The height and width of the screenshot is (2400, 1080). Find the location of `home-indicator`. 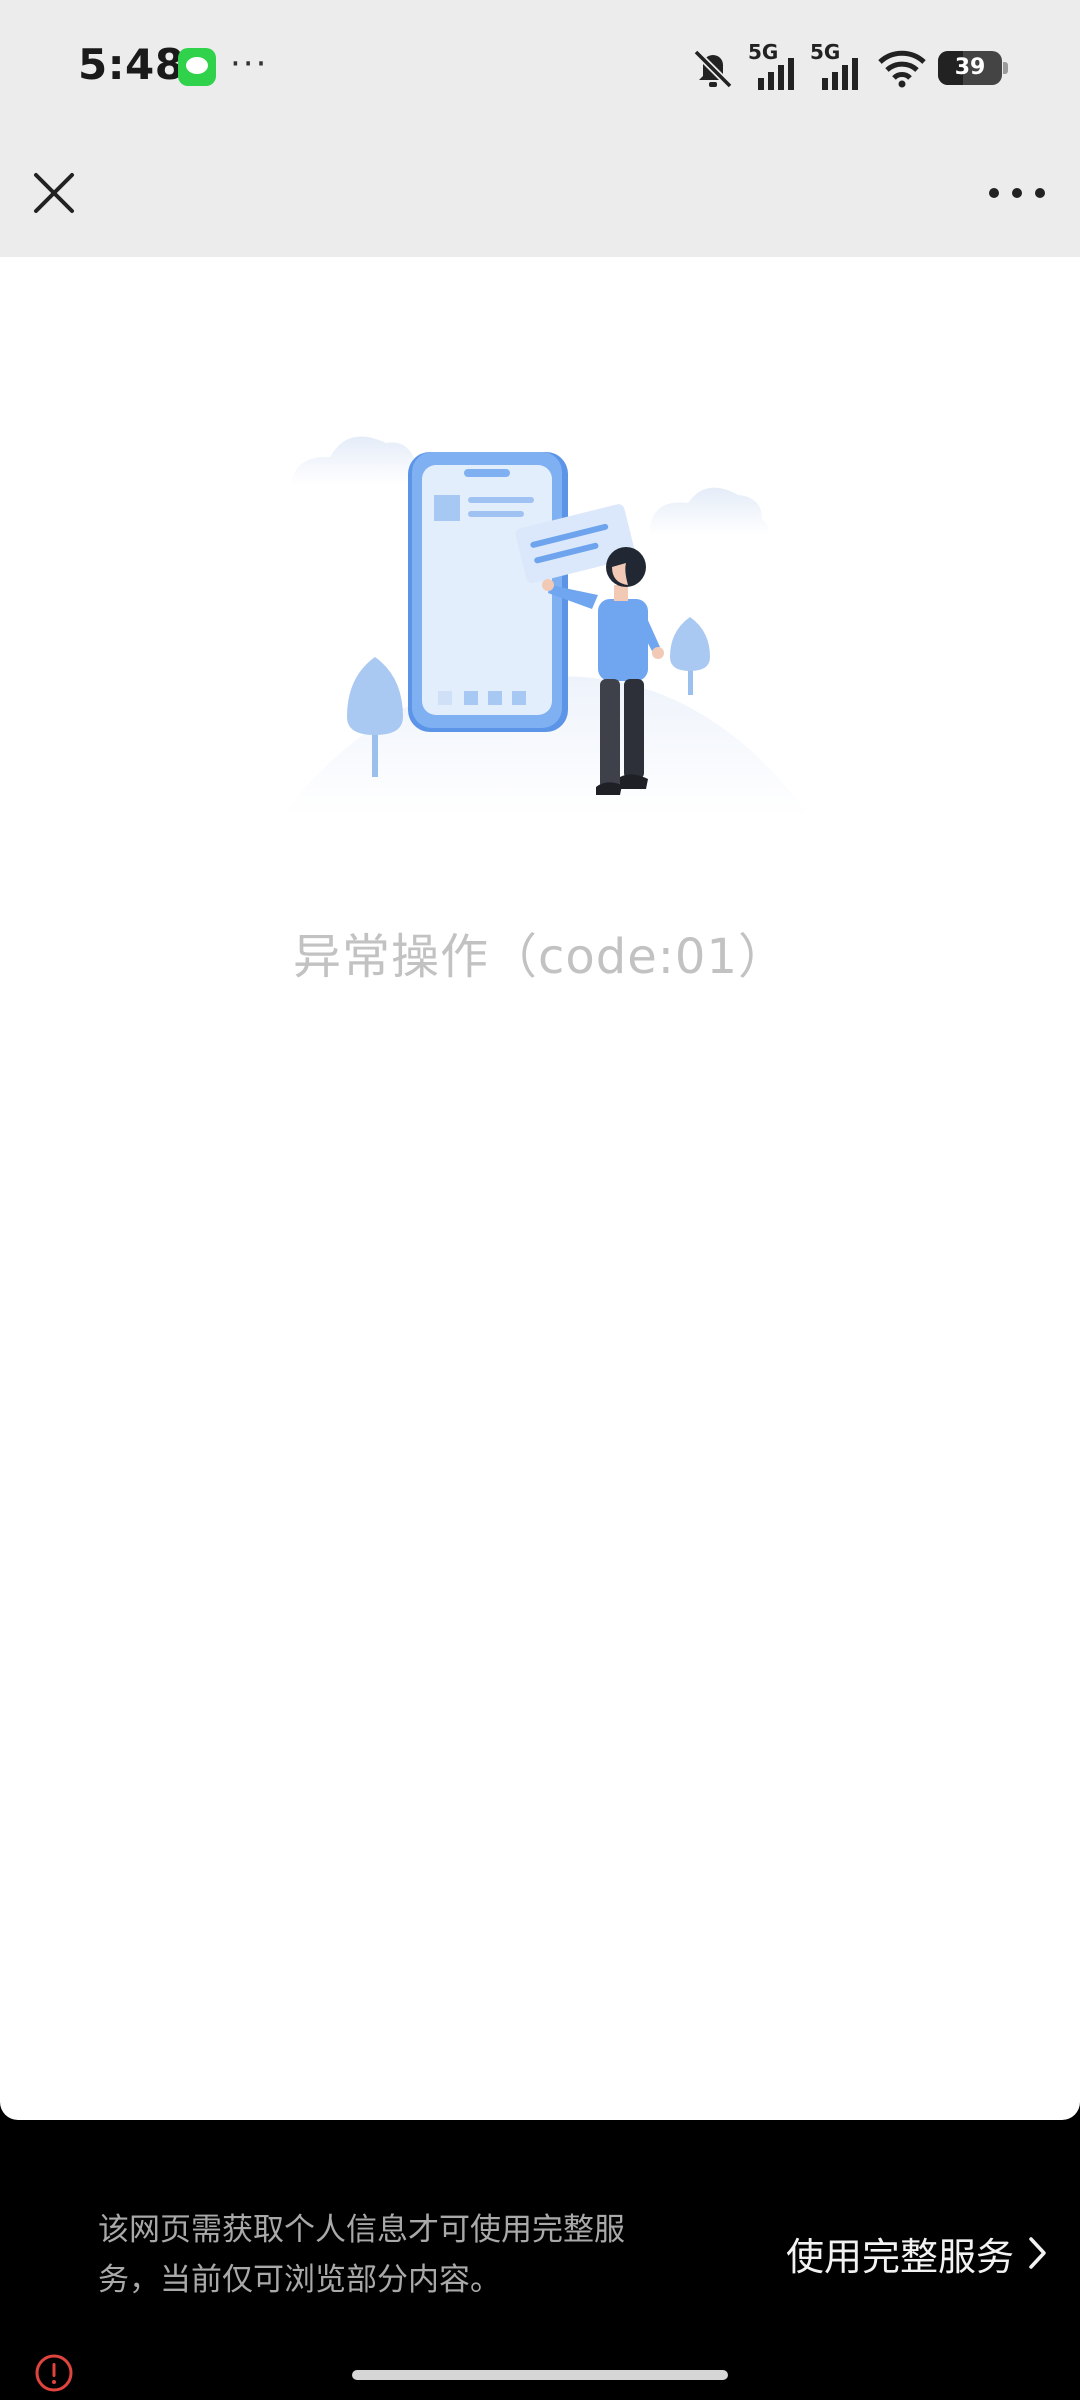

home-indicator is located at coordinates (540, 2375).